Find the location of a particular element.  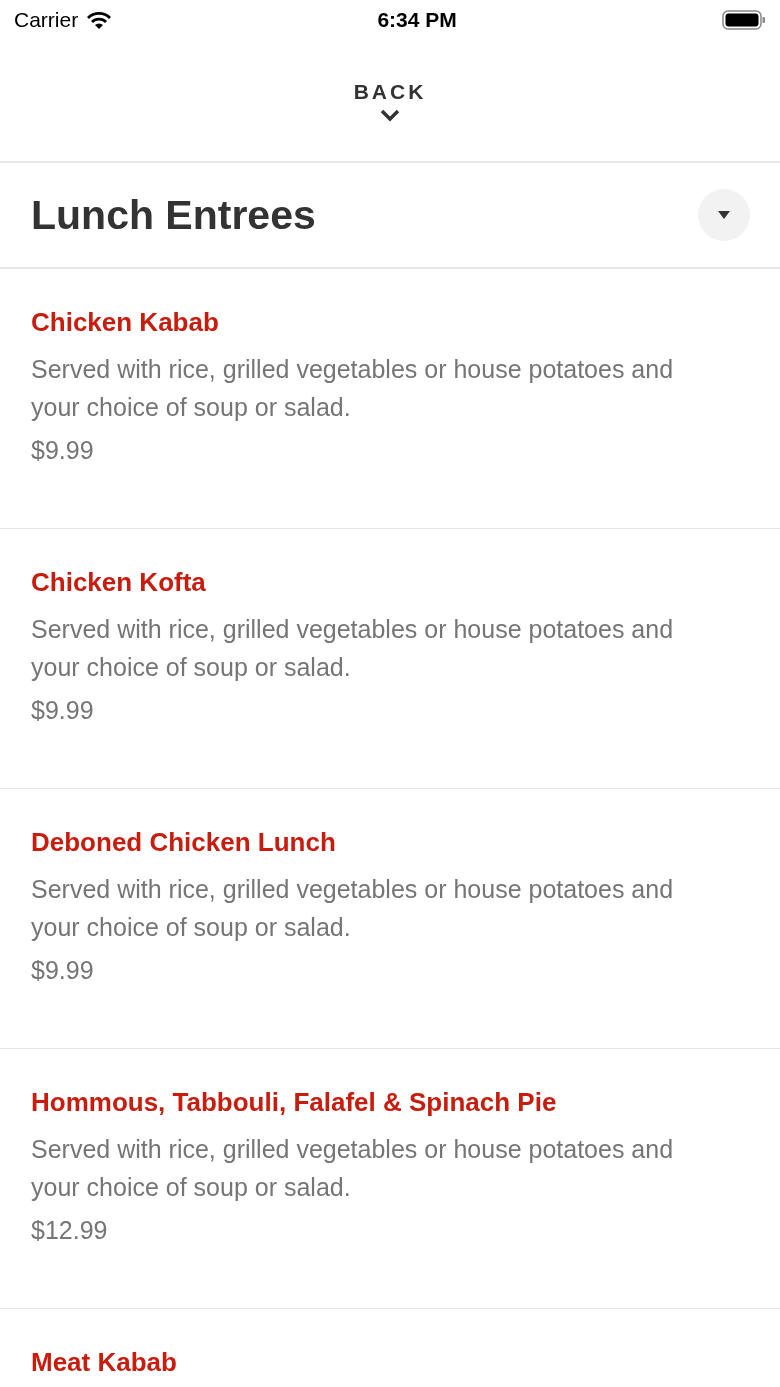

dish-name: Chicken Kofta is located at coordinates (119, 582).